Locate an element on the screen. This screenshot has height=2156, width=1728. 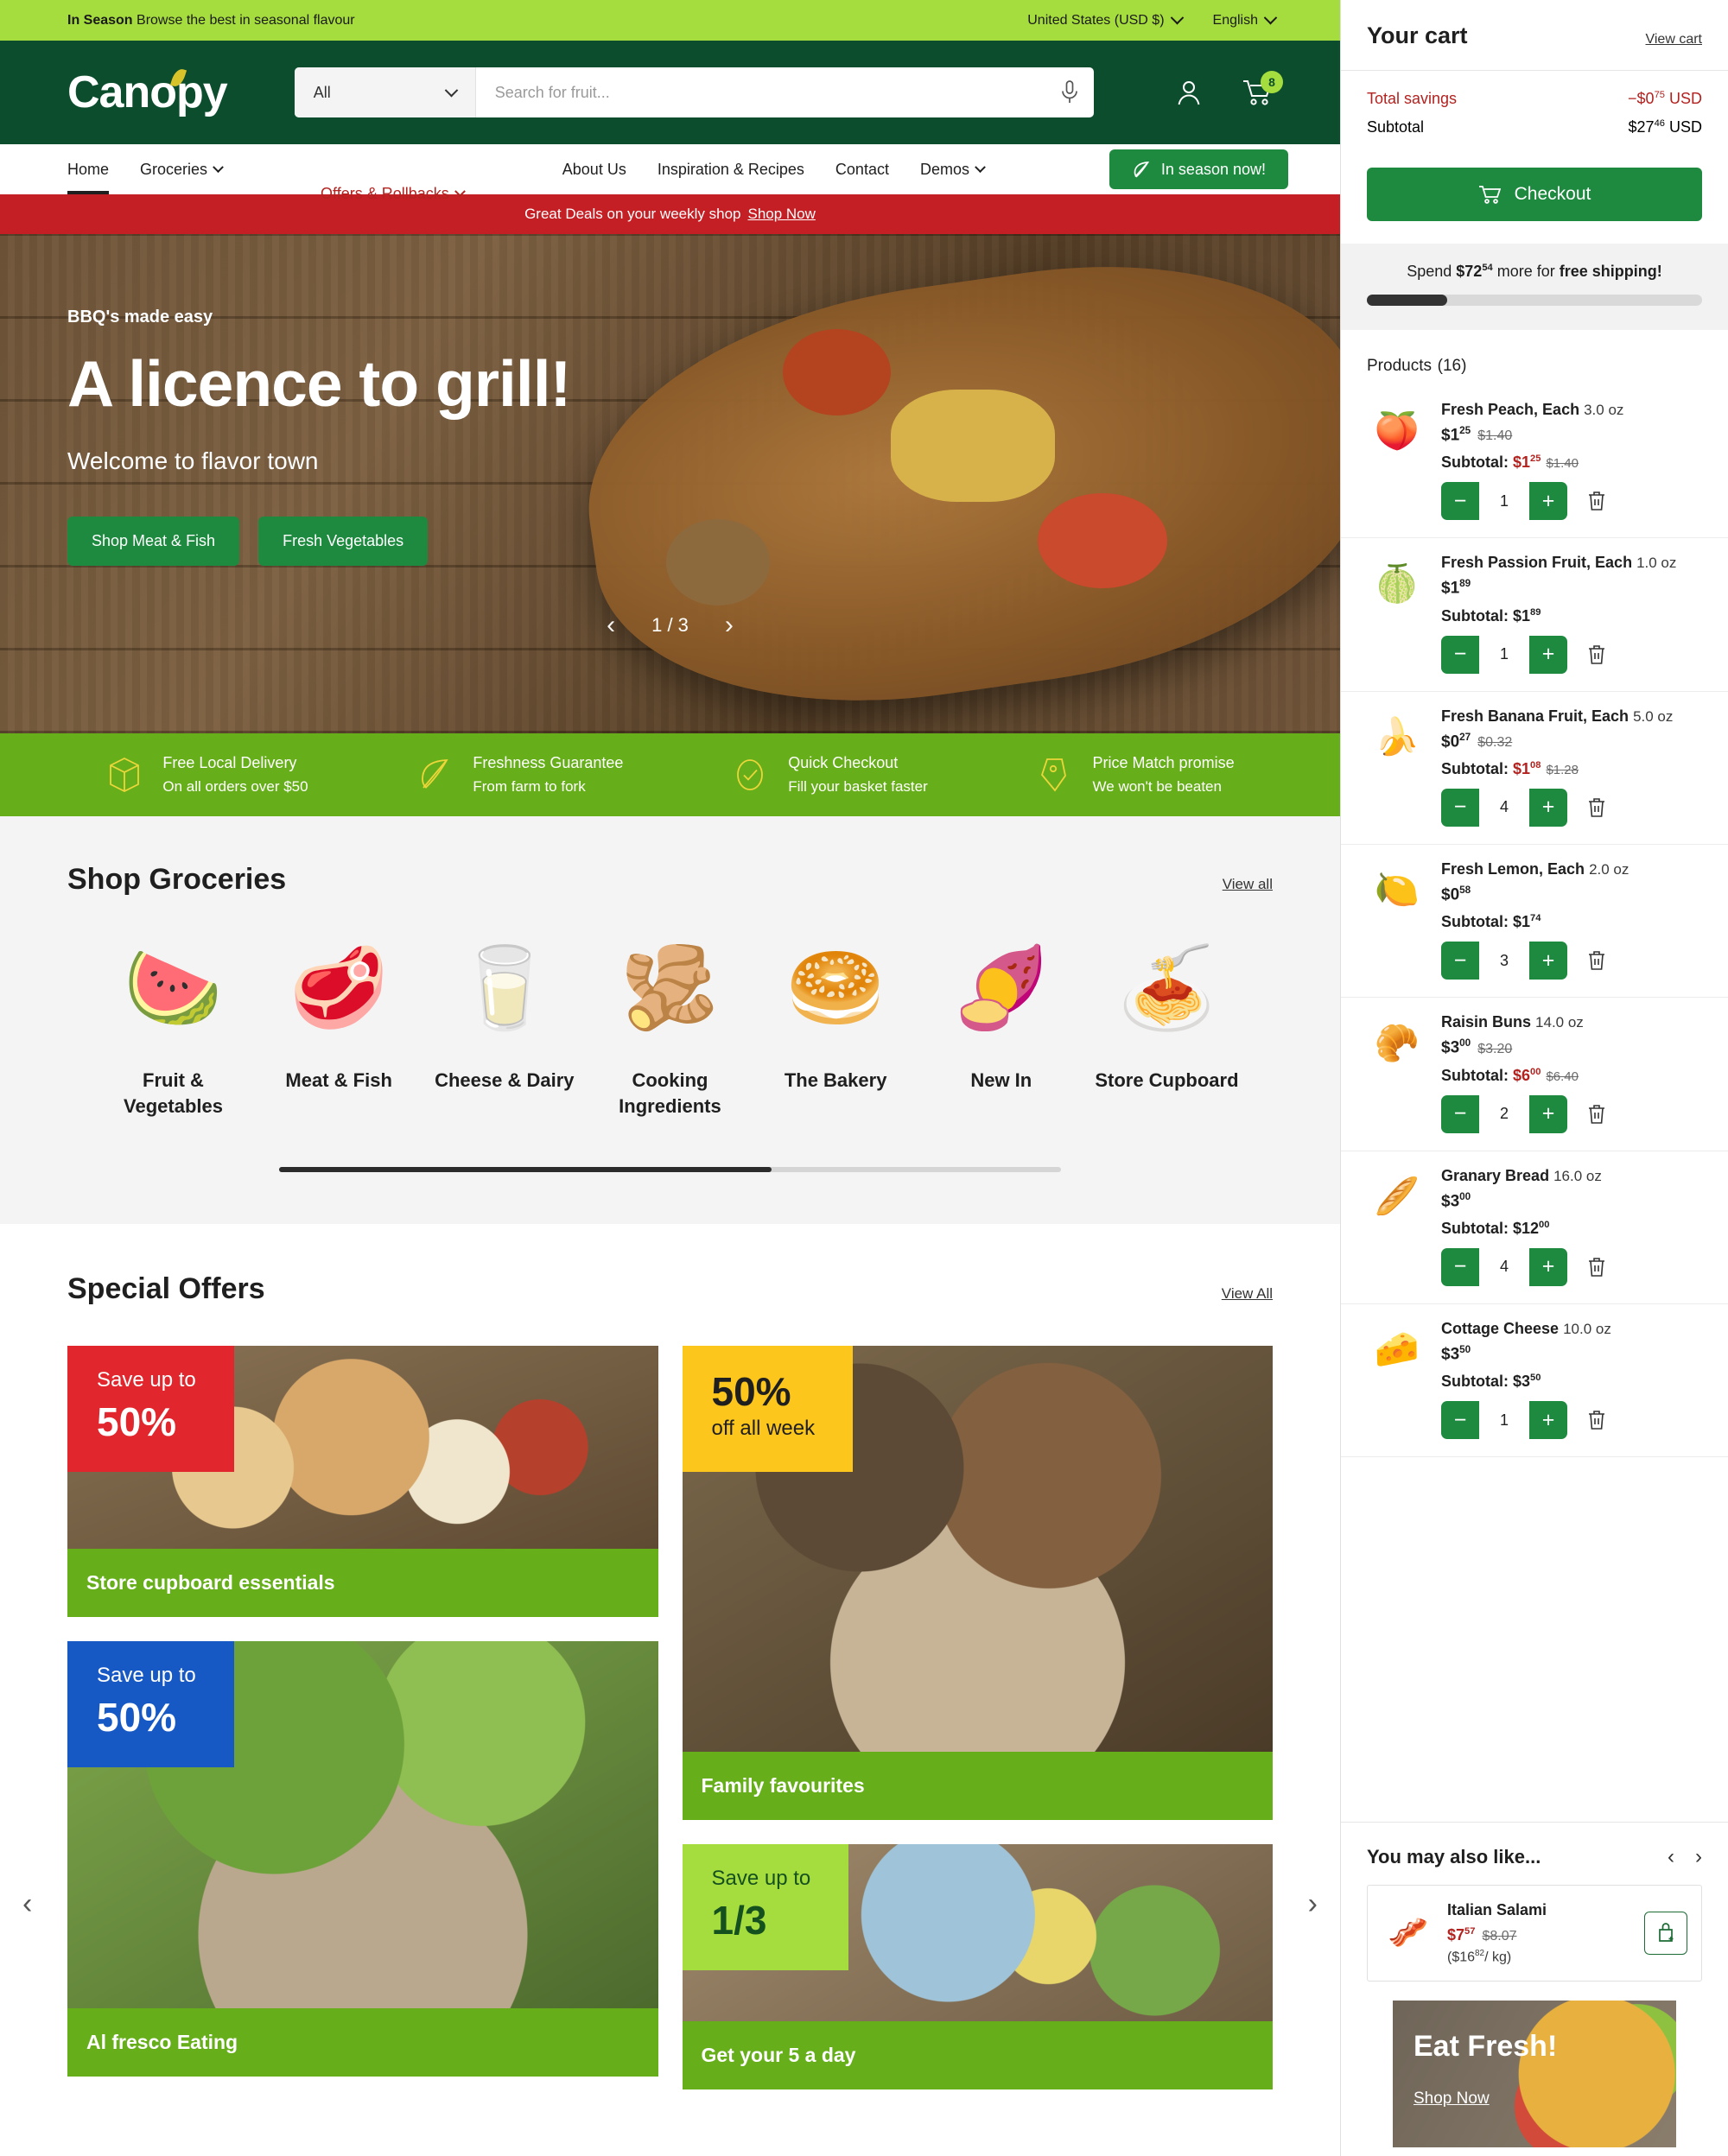
offer-card-5-a-day: Save up to 1/3 Get your 5 a day is located at coordinates (978, 1967).